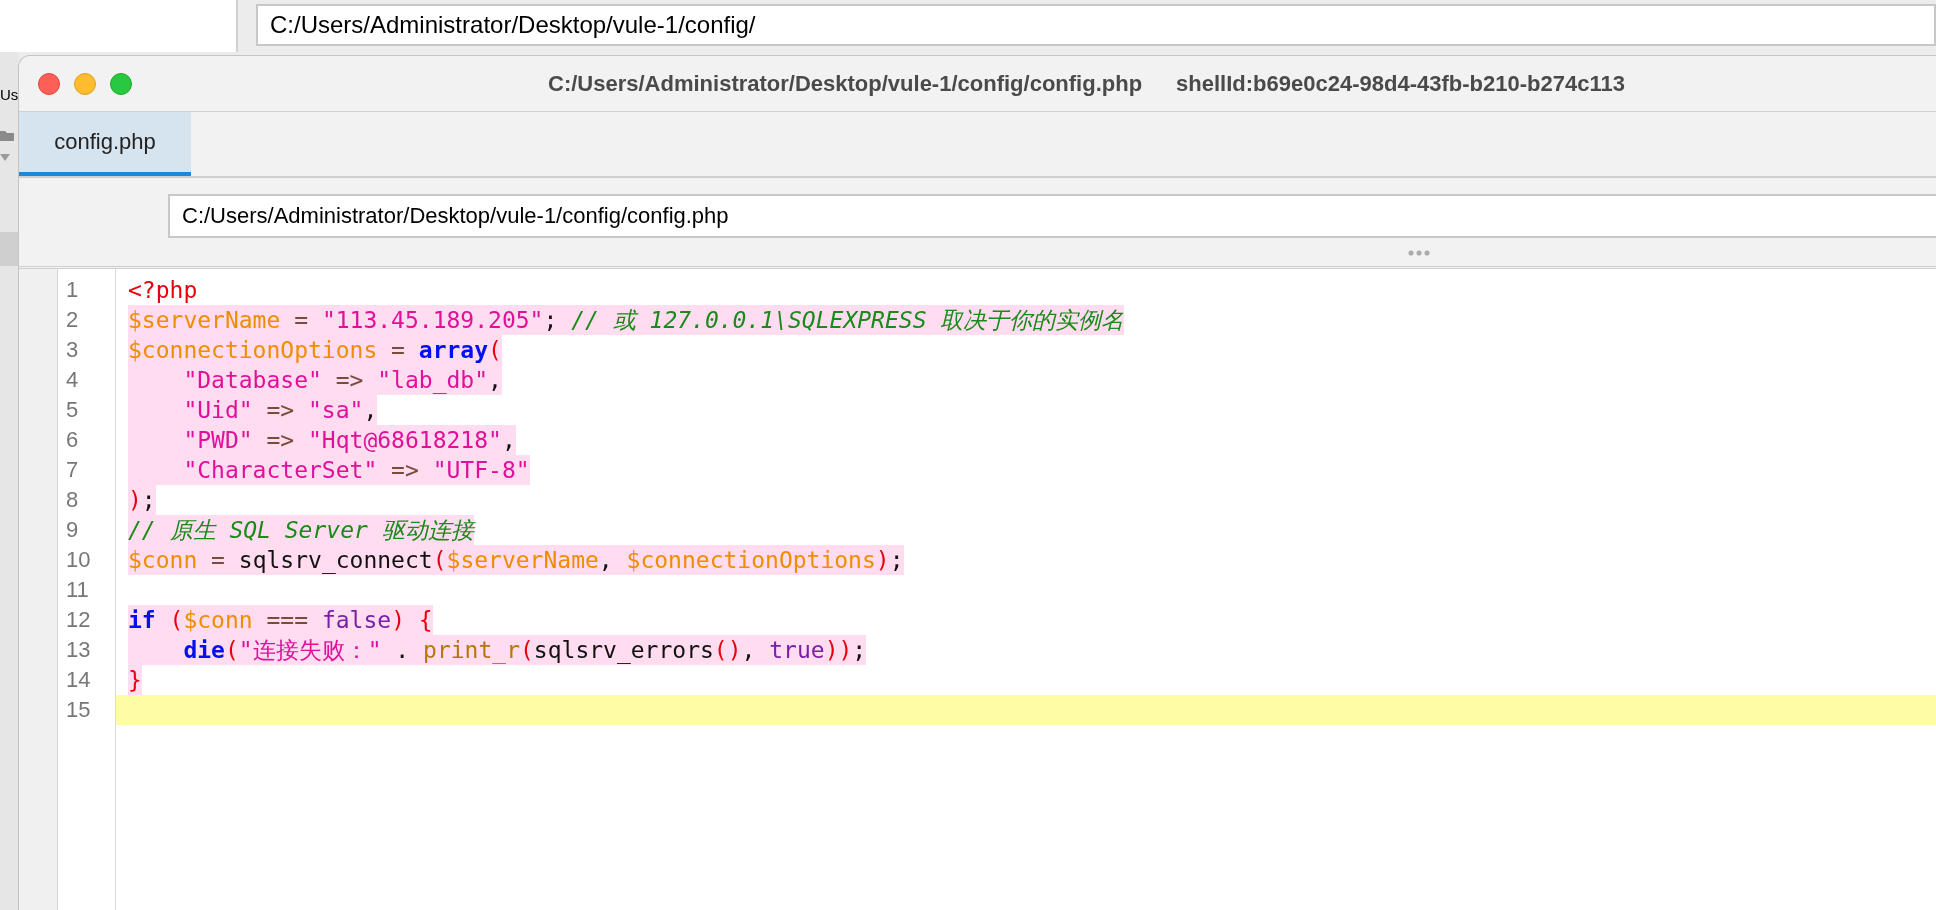 The image size is (1936, 910). Describe the element at coordinates (72, 530) in the screenshot. I see `line-number: 9` at that location.